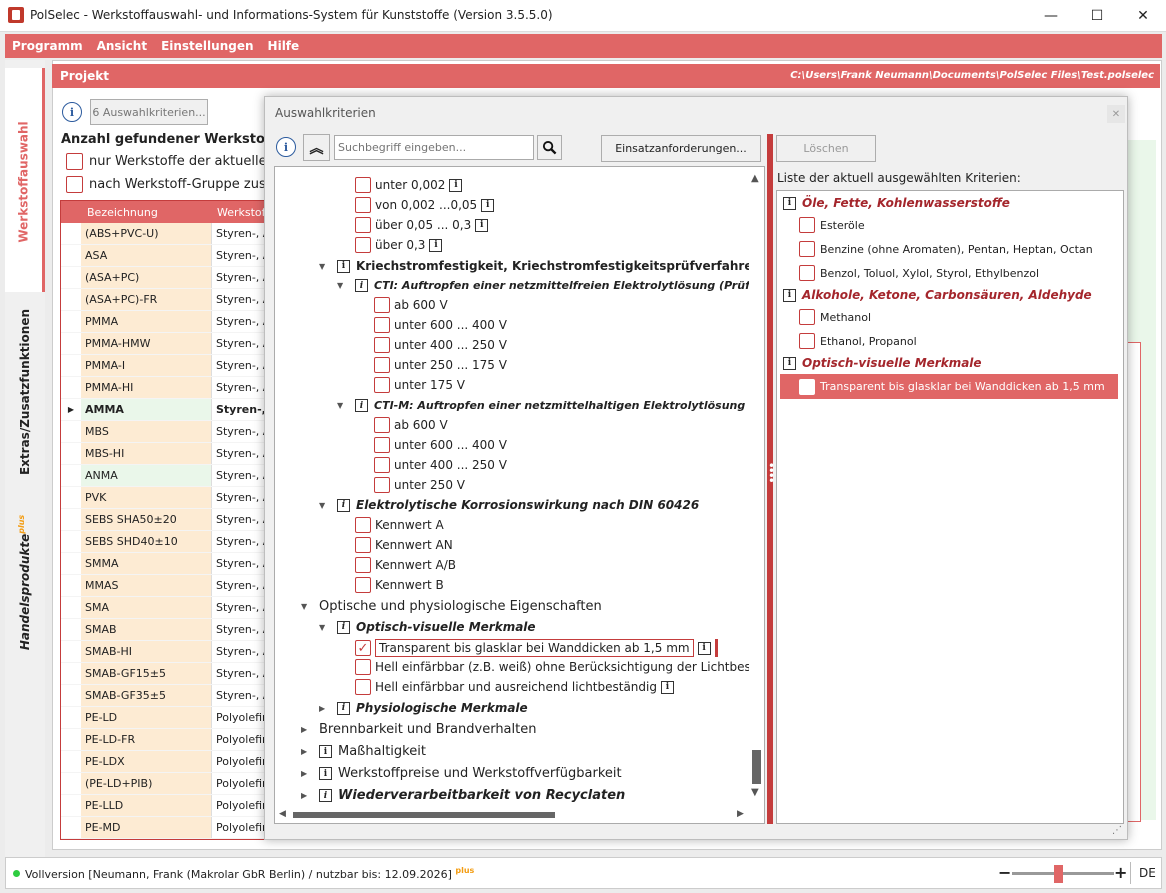 This screenshot has height=893, width=1166. Describe the element at coordinates (167, 366) in the screenshot. I see `table-row: PMMA-I Styren-, A` at that location.